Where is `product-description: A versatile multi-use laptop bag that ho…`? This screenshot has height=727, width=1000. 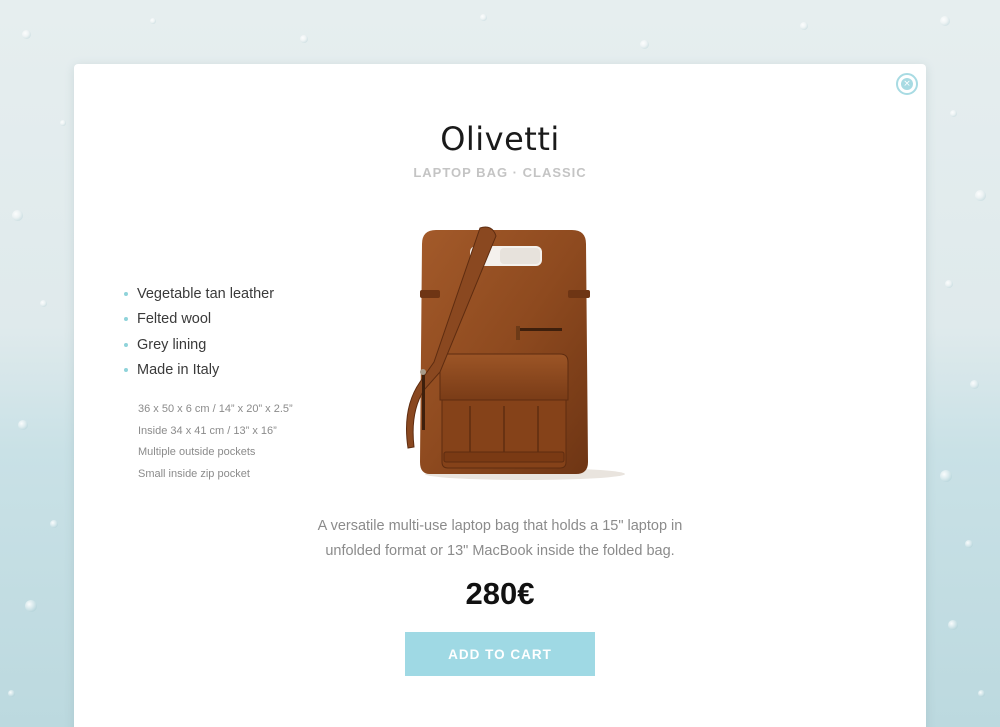 product-description: A versatile multi-use laptop bag that ho… is located at coordinates (500, 539).